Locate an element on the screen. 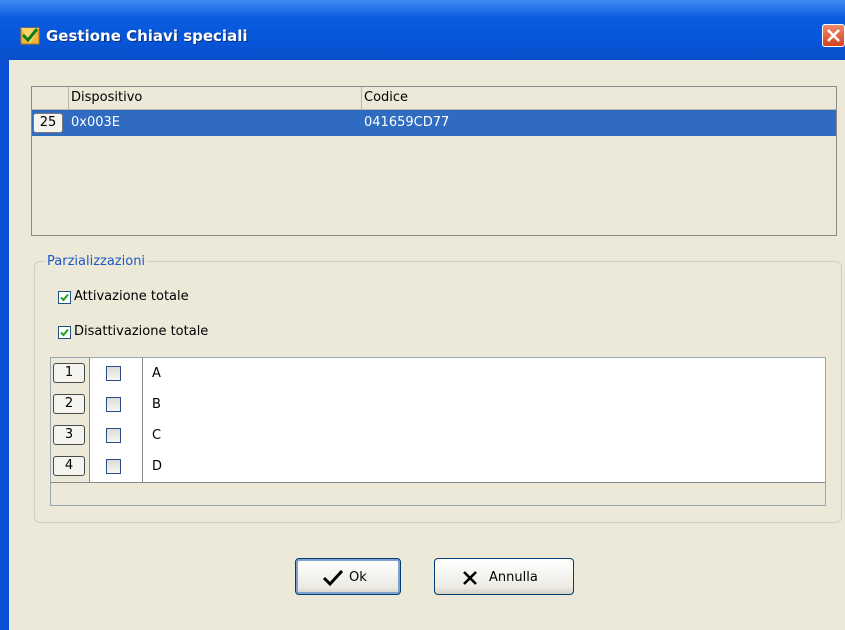  column-header-codice: Codice is located at coordinates (598, 98).